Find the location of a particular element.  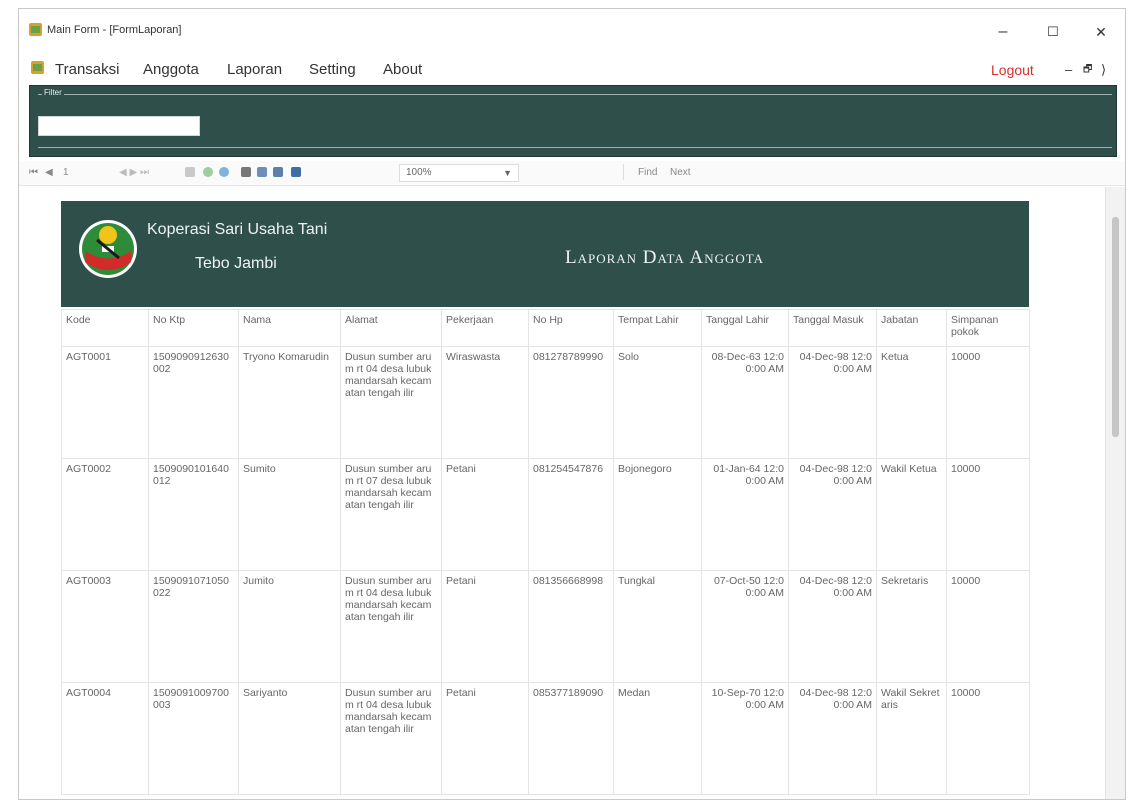

column-header: Alamat is located at coordinates (391, 328).